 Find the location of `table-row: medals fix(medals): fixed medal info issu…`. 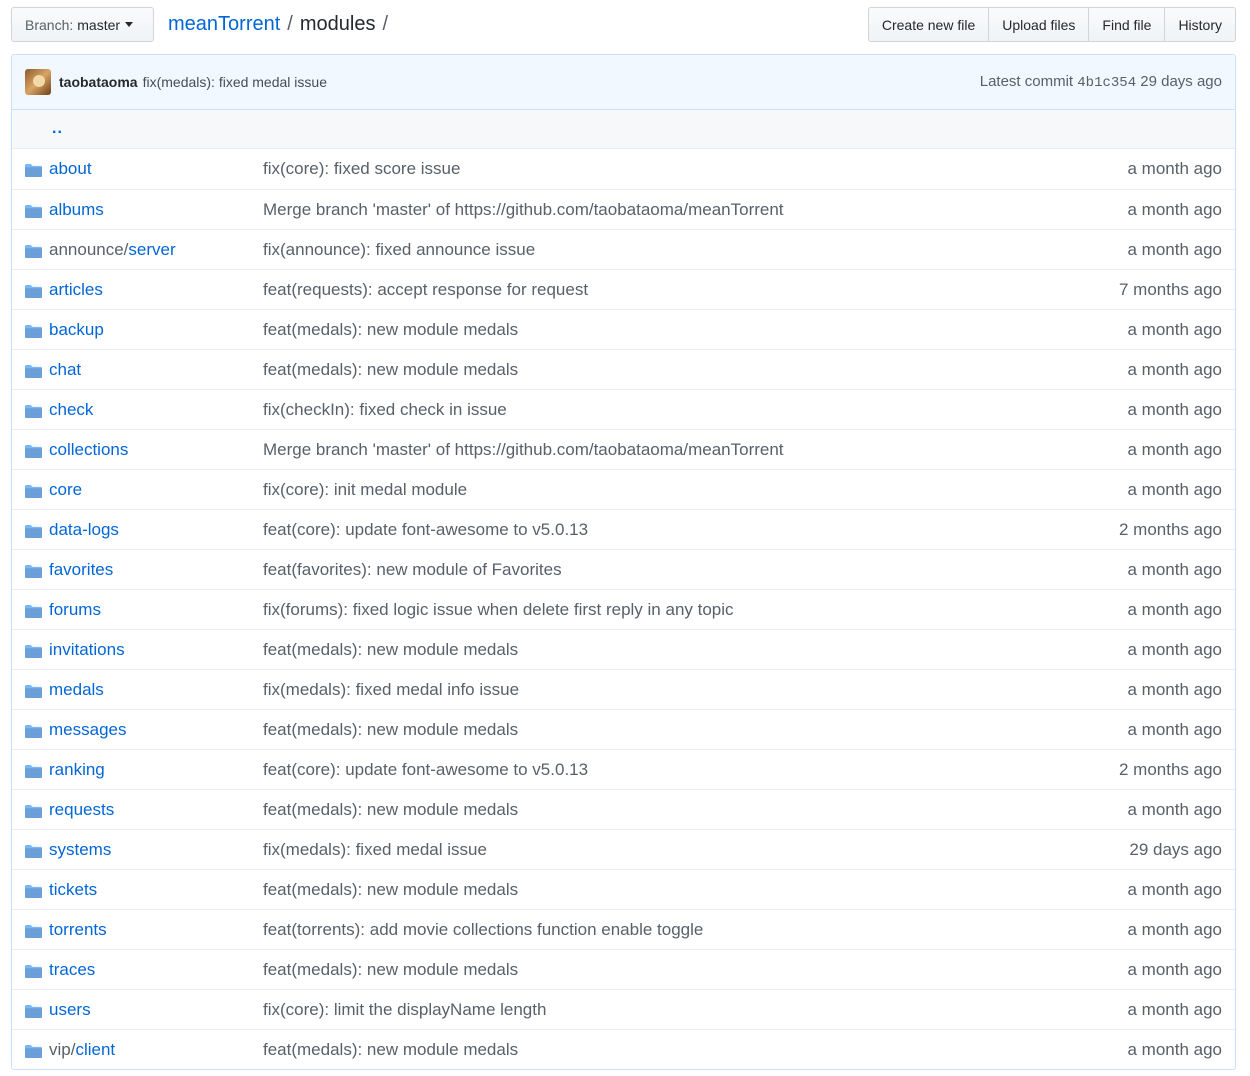

table-row: medals fix(medals): fixed medal info issu… is located at coordinates (623, 689).